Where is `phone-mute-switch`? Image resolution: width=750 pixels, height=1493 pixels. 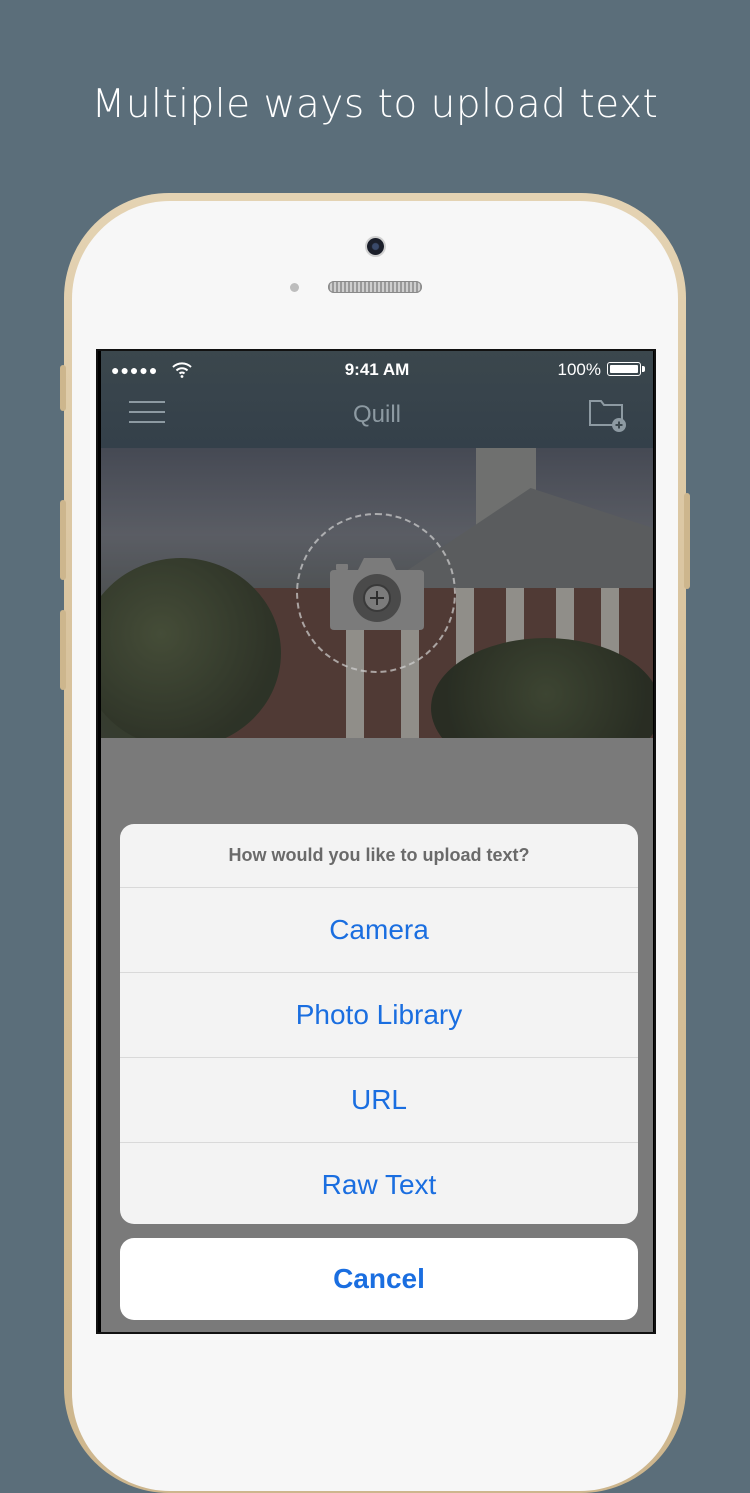 phone-mute-switch is located at coordinates (63, 388).